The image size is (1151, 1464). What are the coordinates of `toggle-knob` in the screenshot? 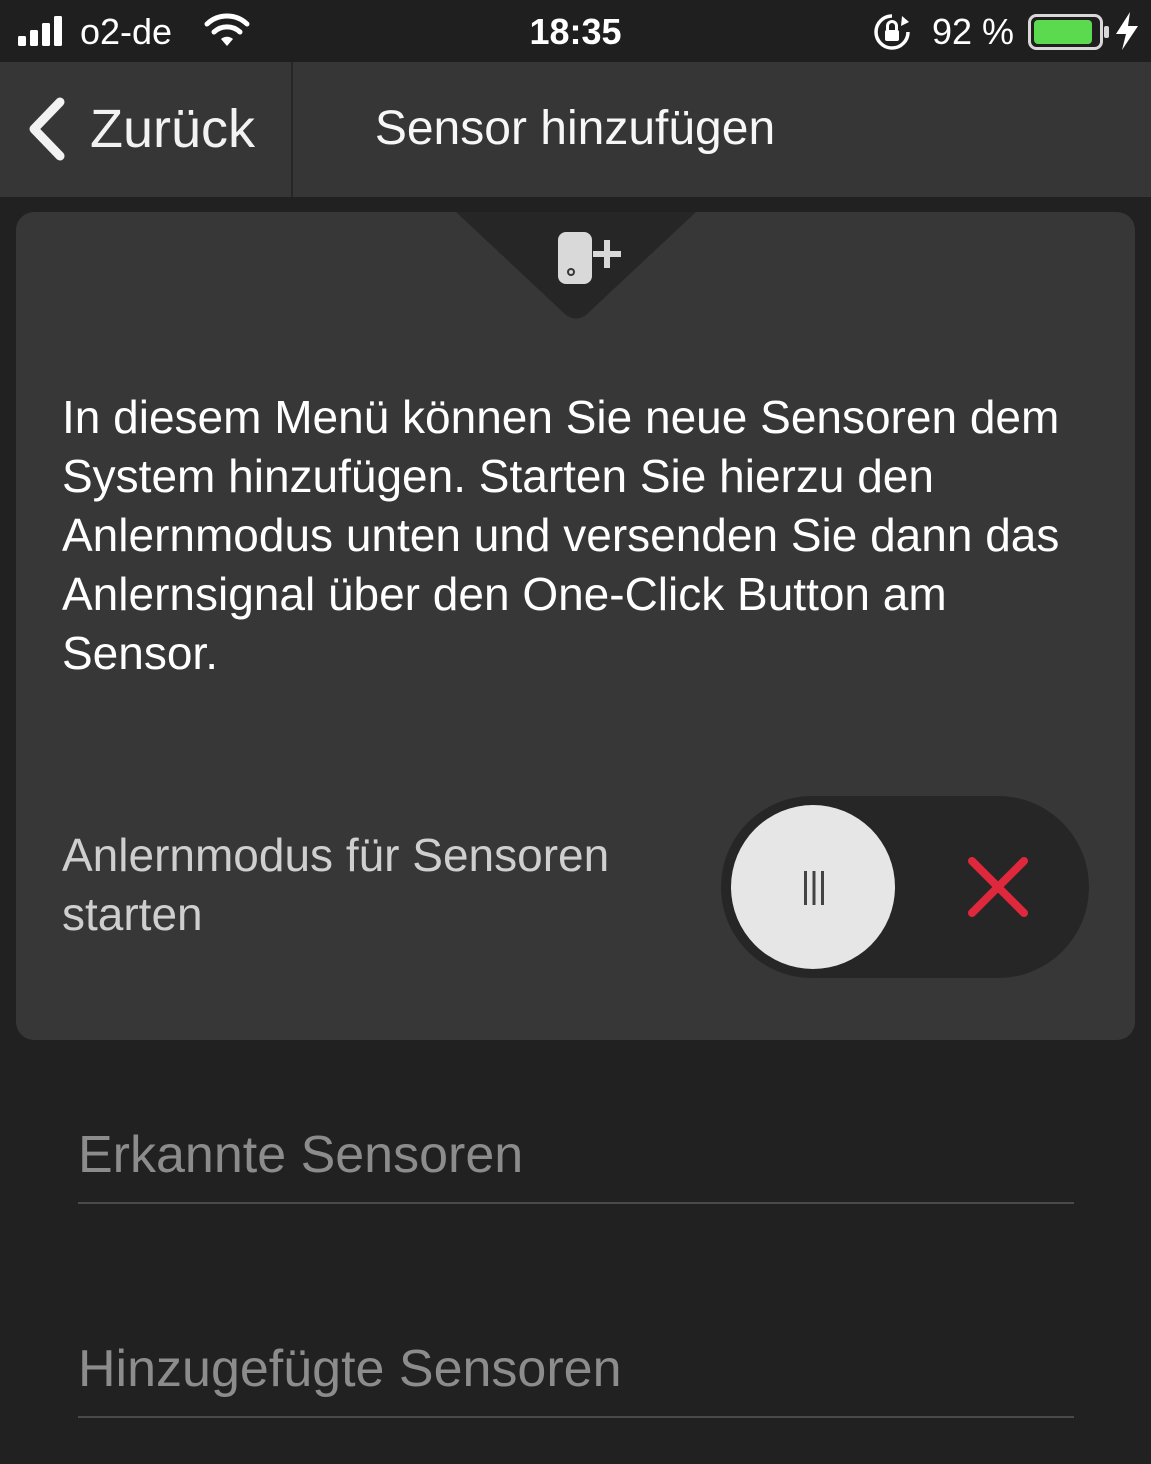 It's located at (813, 887).